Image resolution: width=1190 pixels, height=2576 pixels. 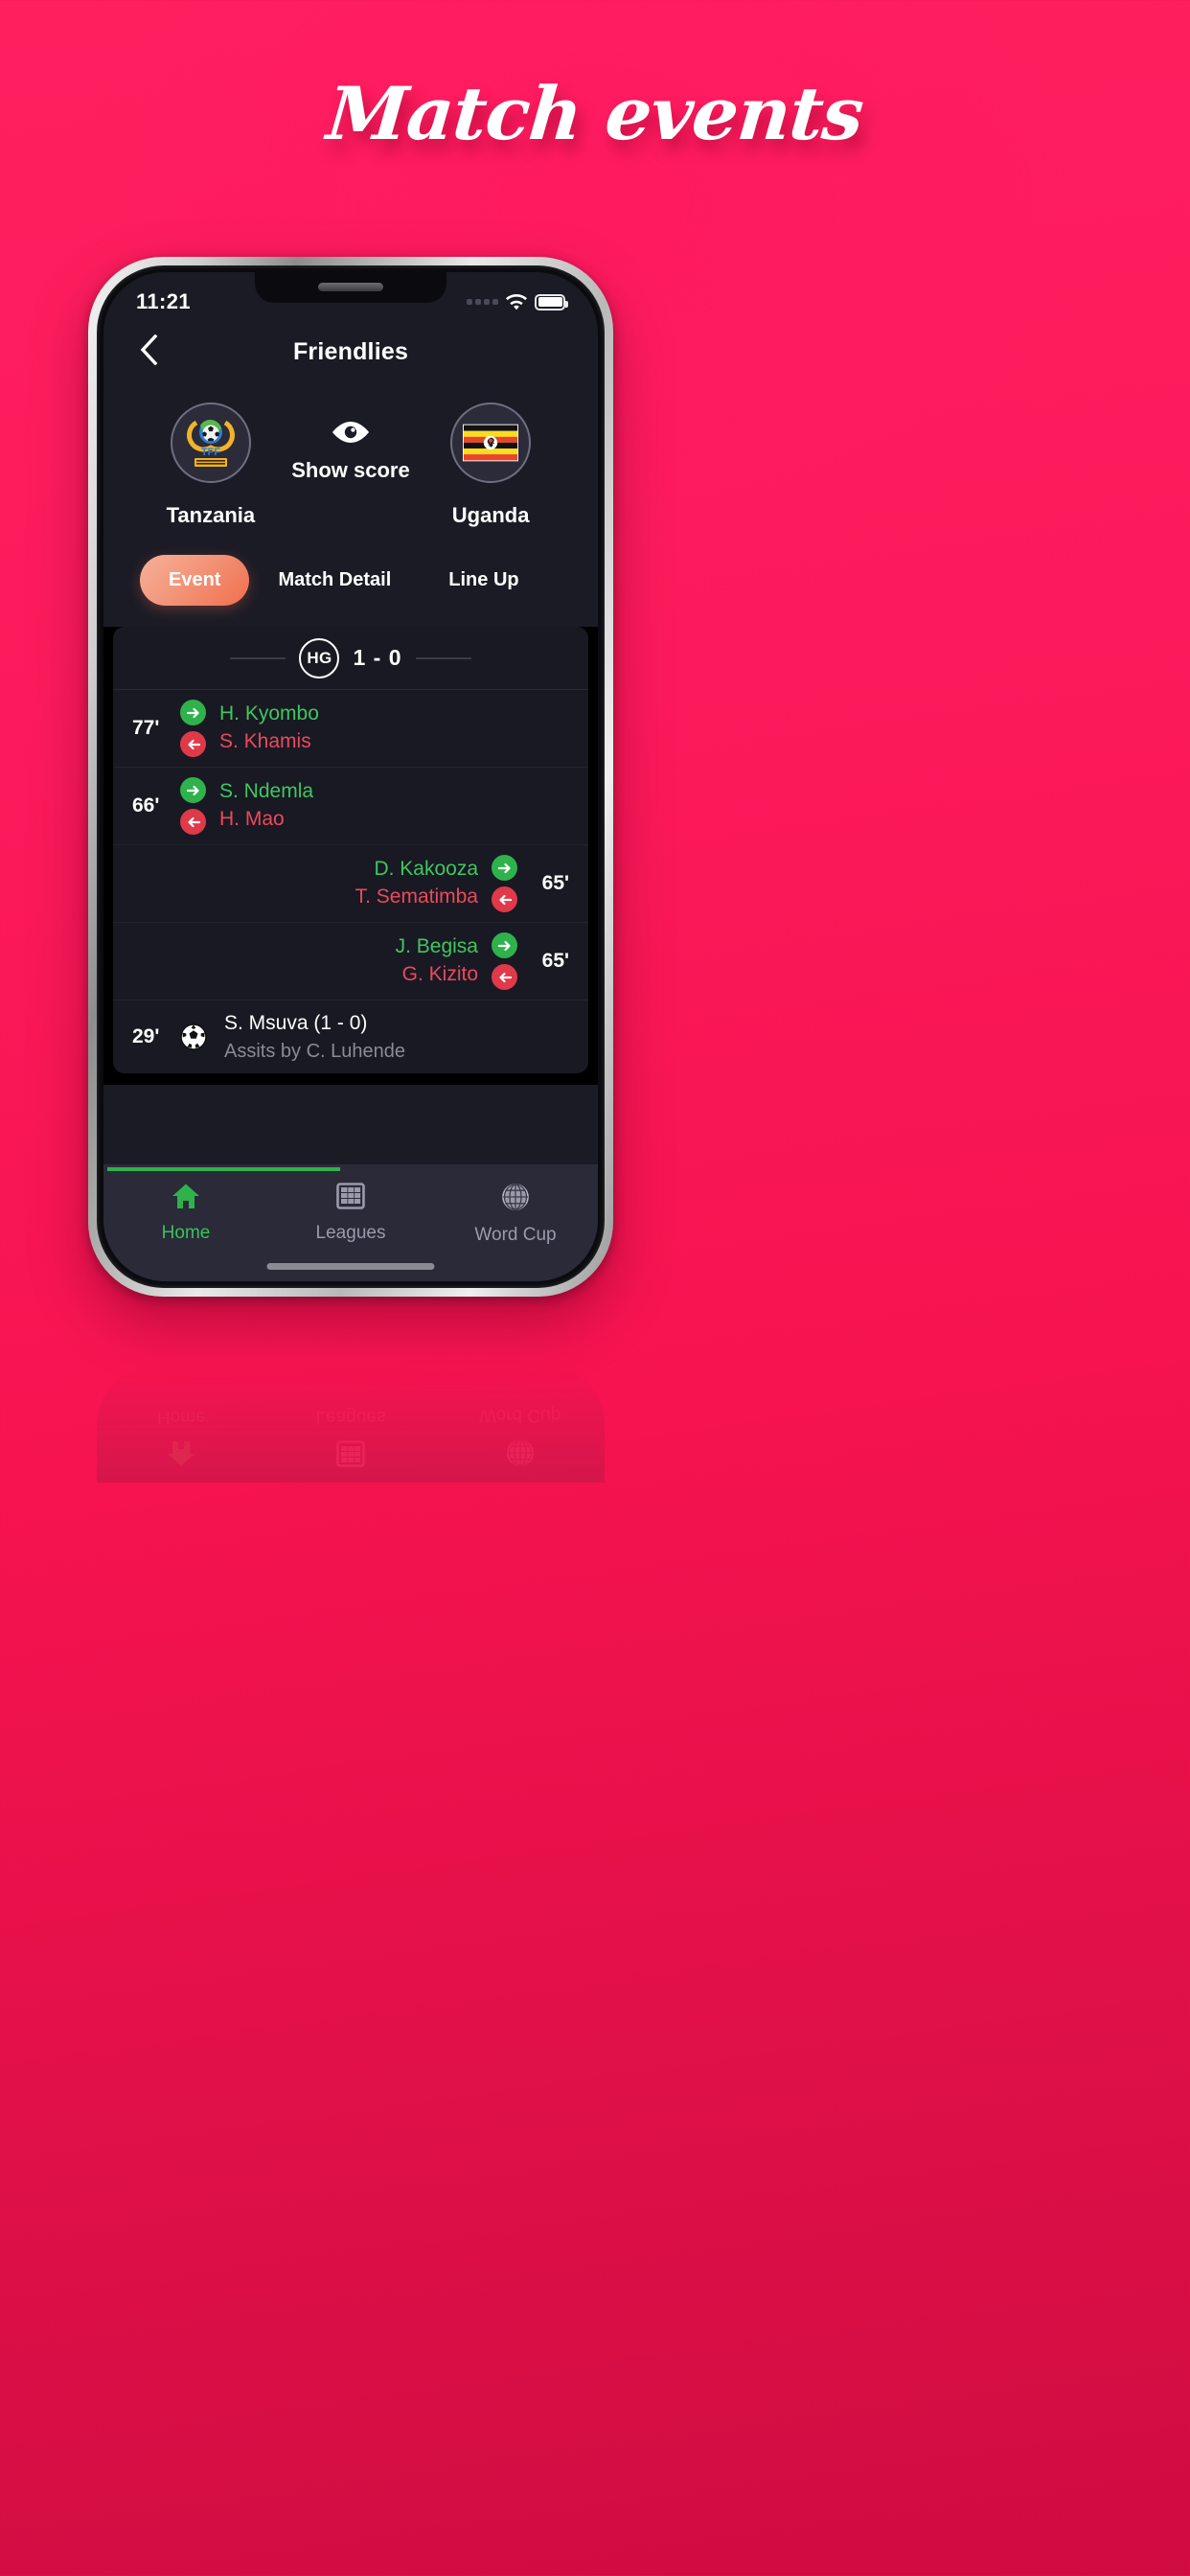 I want to click on score-value: 1 - 0, so click(x=378, y=657).